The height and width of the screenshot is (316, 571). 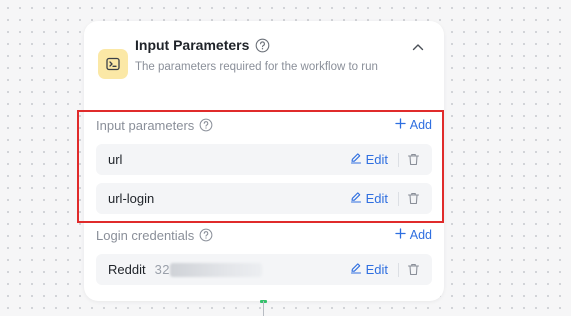 What do you see at coordinates (131, 198) in the screenshot?
I see `parameter-name: url-login` at bounding box center [131, 198].